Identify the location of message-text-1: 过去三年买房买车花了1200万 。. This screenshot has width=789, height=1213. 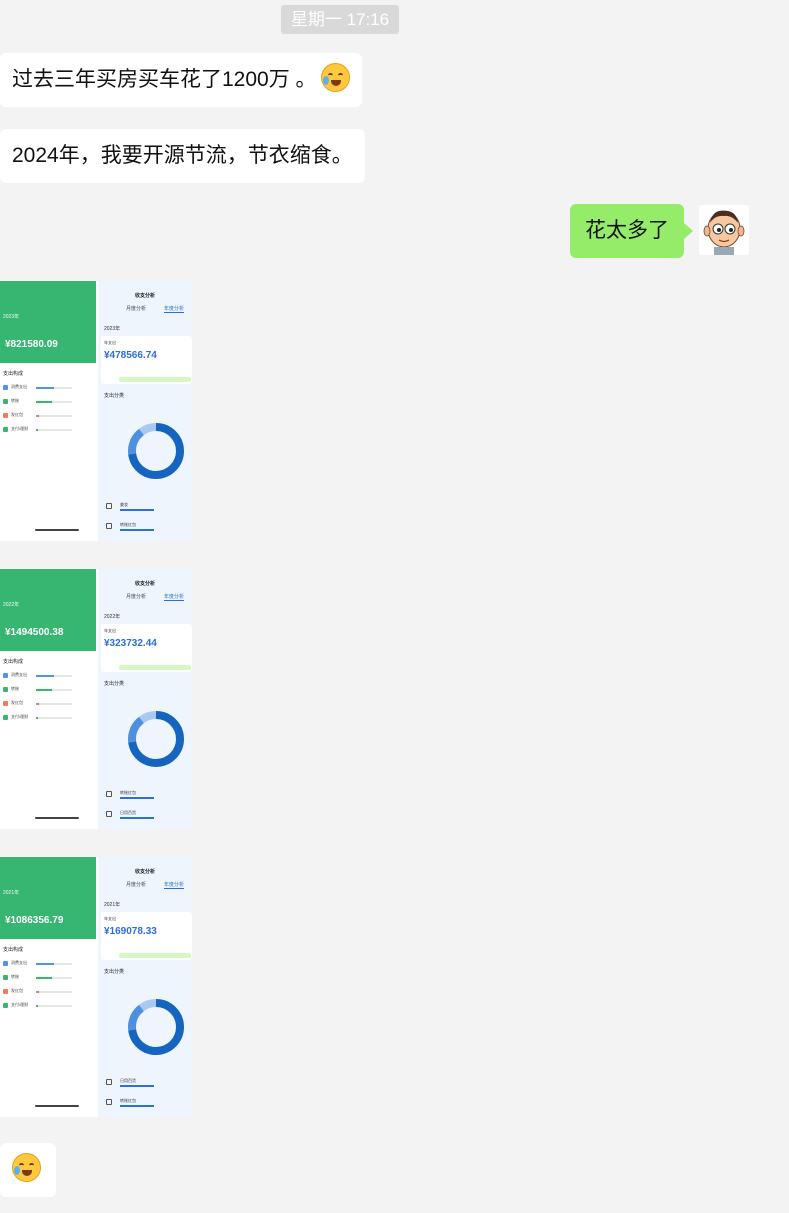
(164, 79).